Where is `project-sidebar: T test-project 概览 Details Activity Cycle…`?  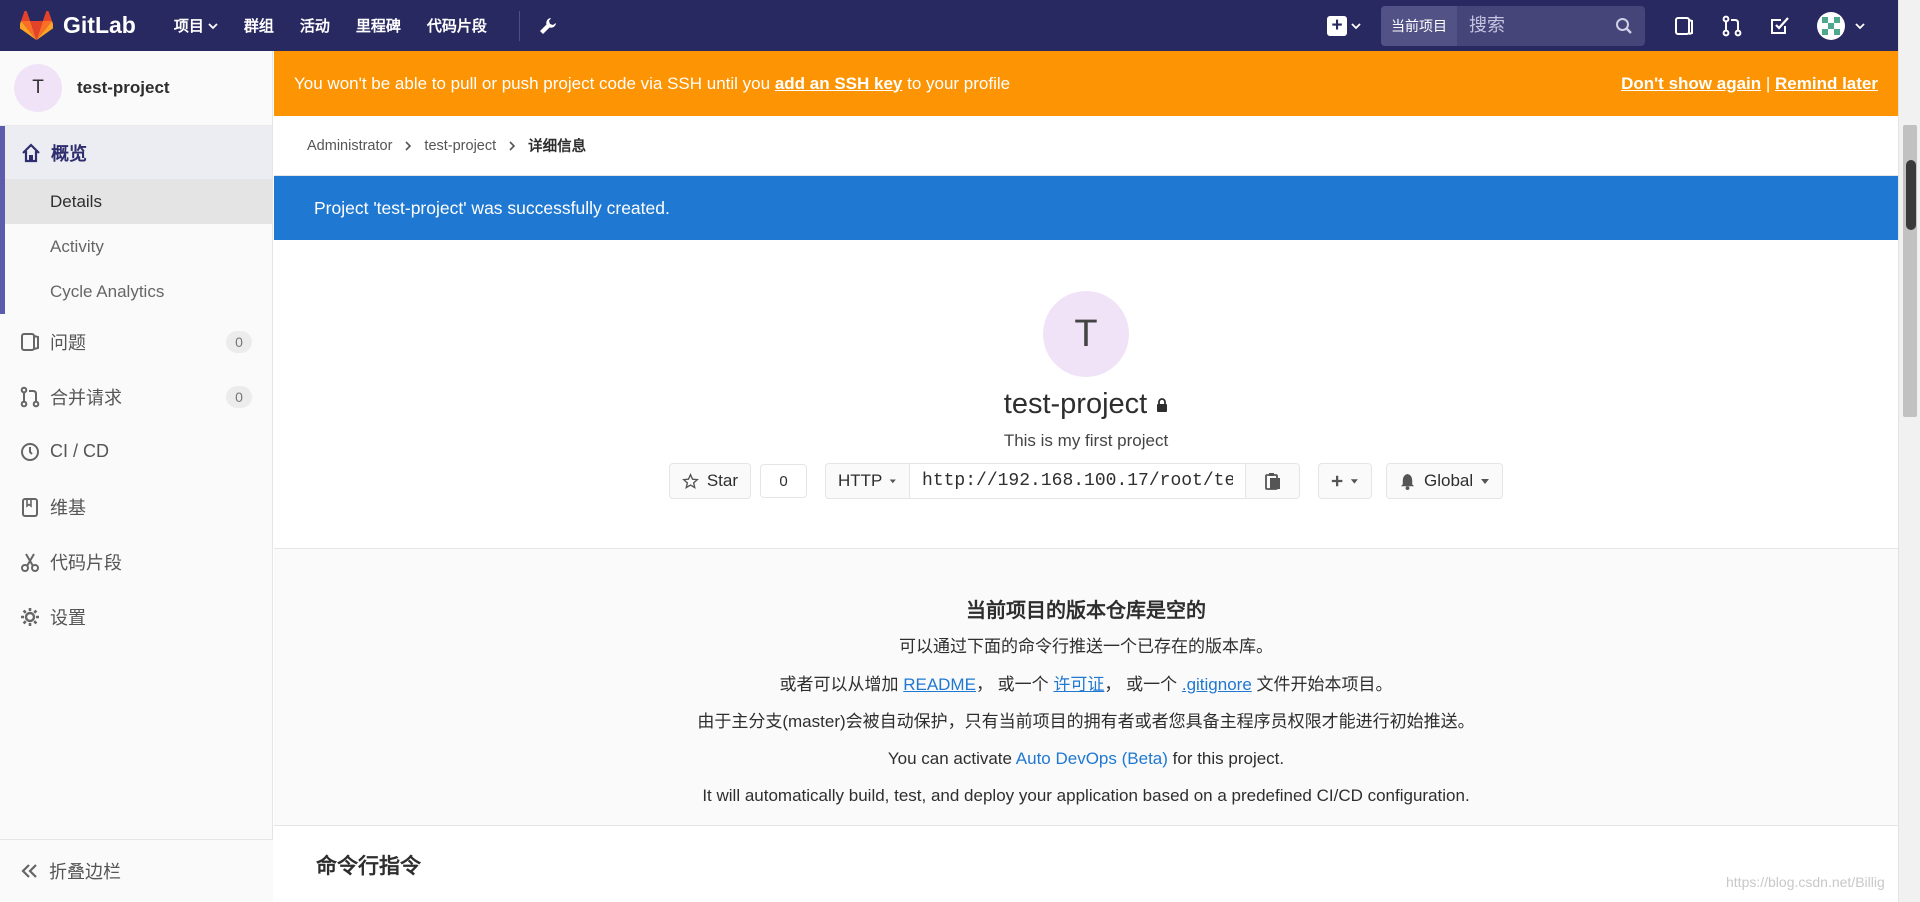 project-sidebar: T test-project 概览 Details Activity Cycle… is located at coordinates (136, 476).